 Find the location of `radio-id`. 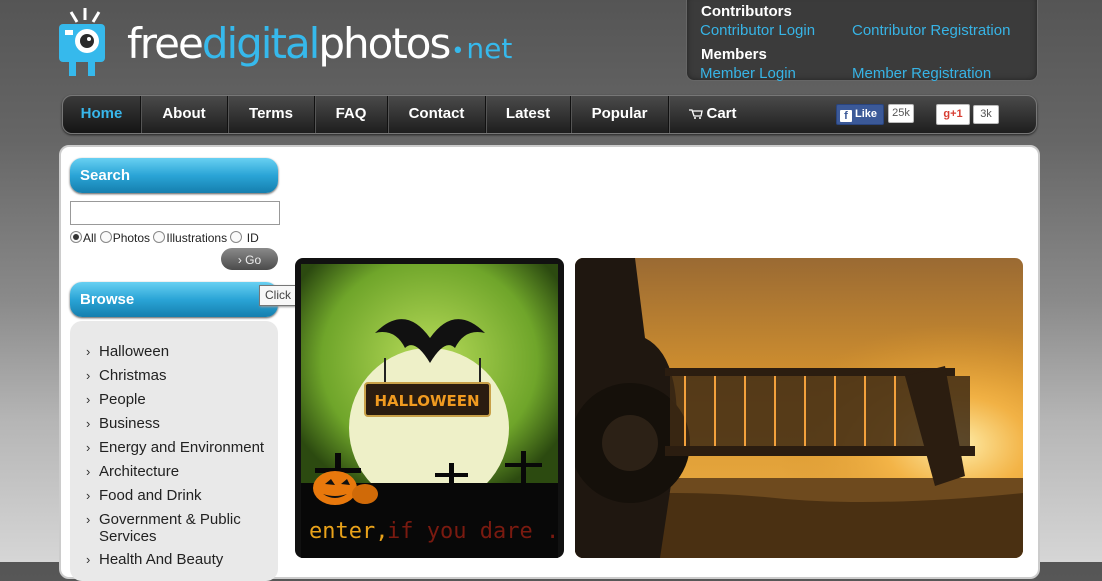

radio-id is located at coordinates (236, 237).